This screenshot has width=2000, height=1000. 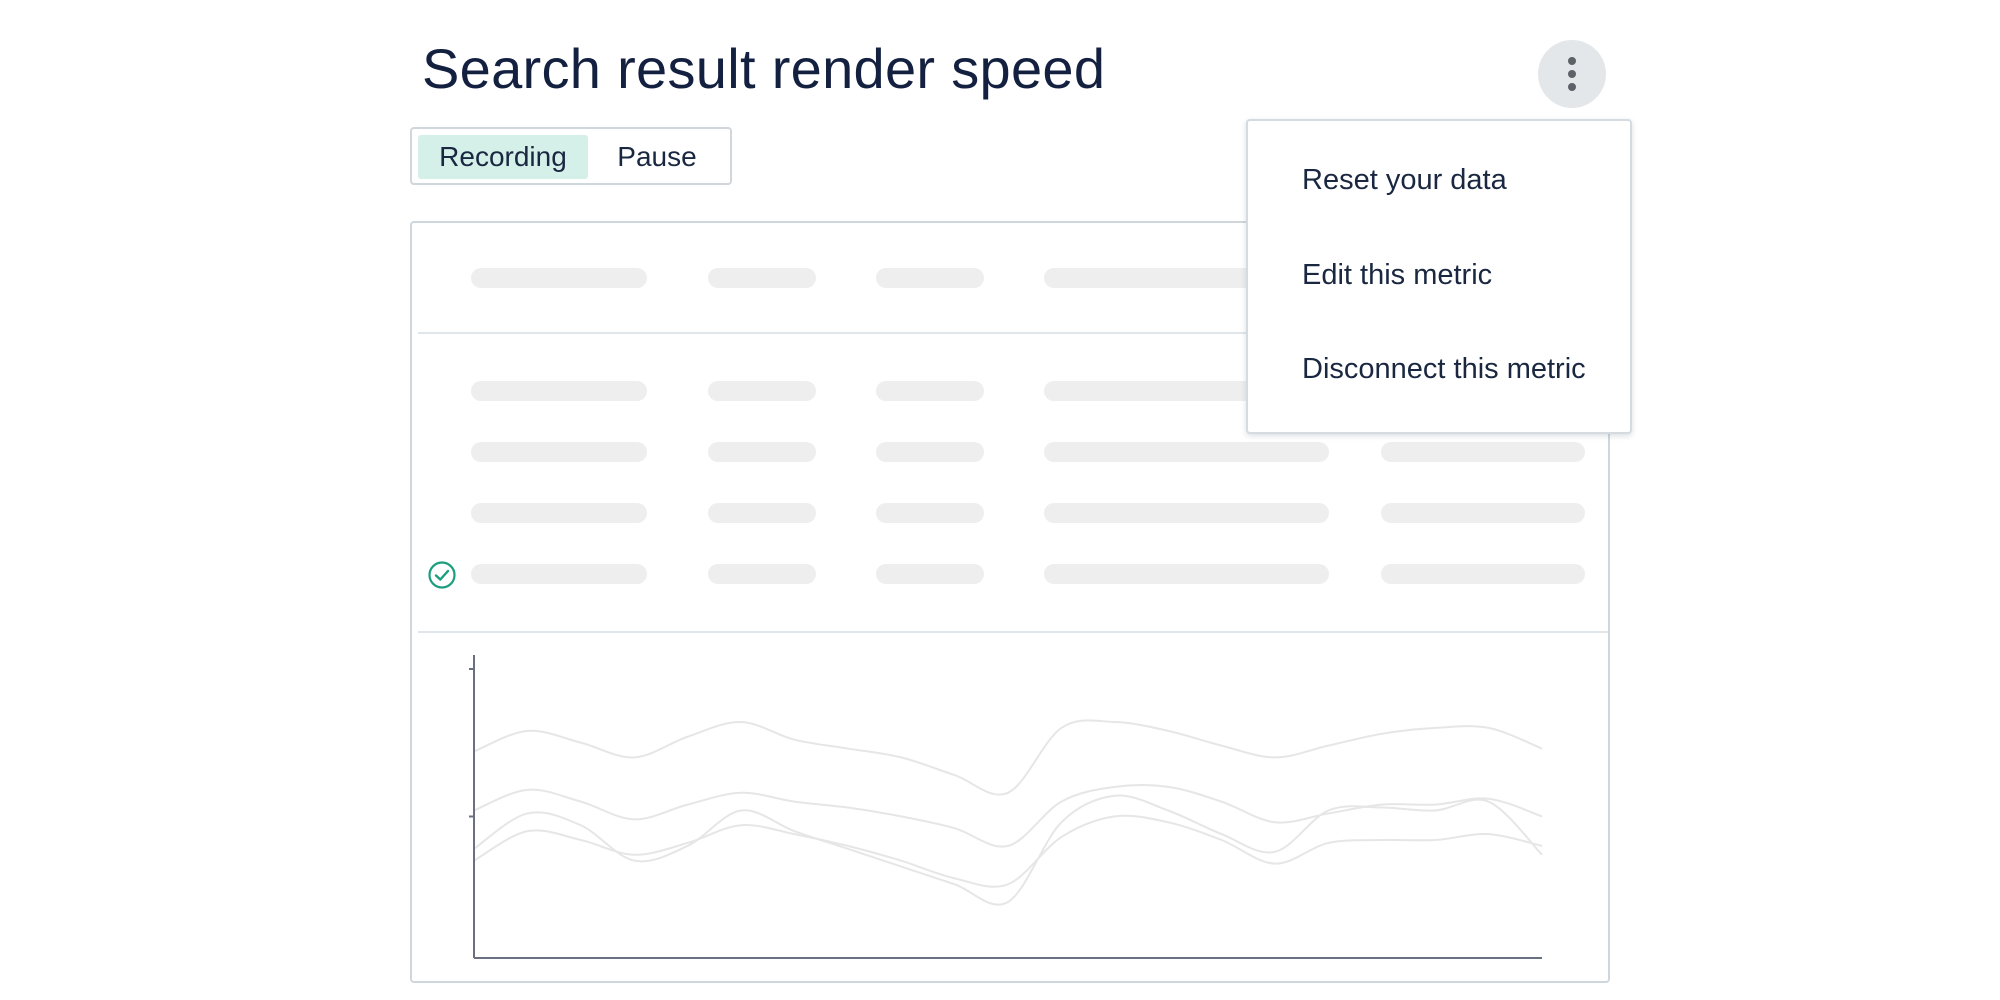 What do you see at coordinates (1397, 275) in the screenshot?
I see `menu-item-edit-metric: Edit this metric` at bounding box center [1397, 275].